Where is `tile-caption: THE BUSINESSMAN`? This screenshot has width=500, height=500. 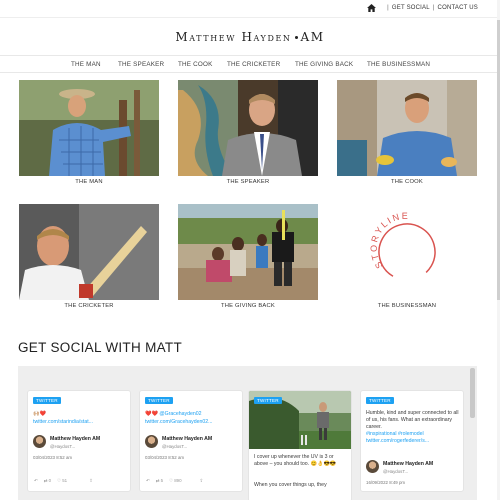 tile-caption: THE BUSINESSMAN is located at coordinates (407, 306).